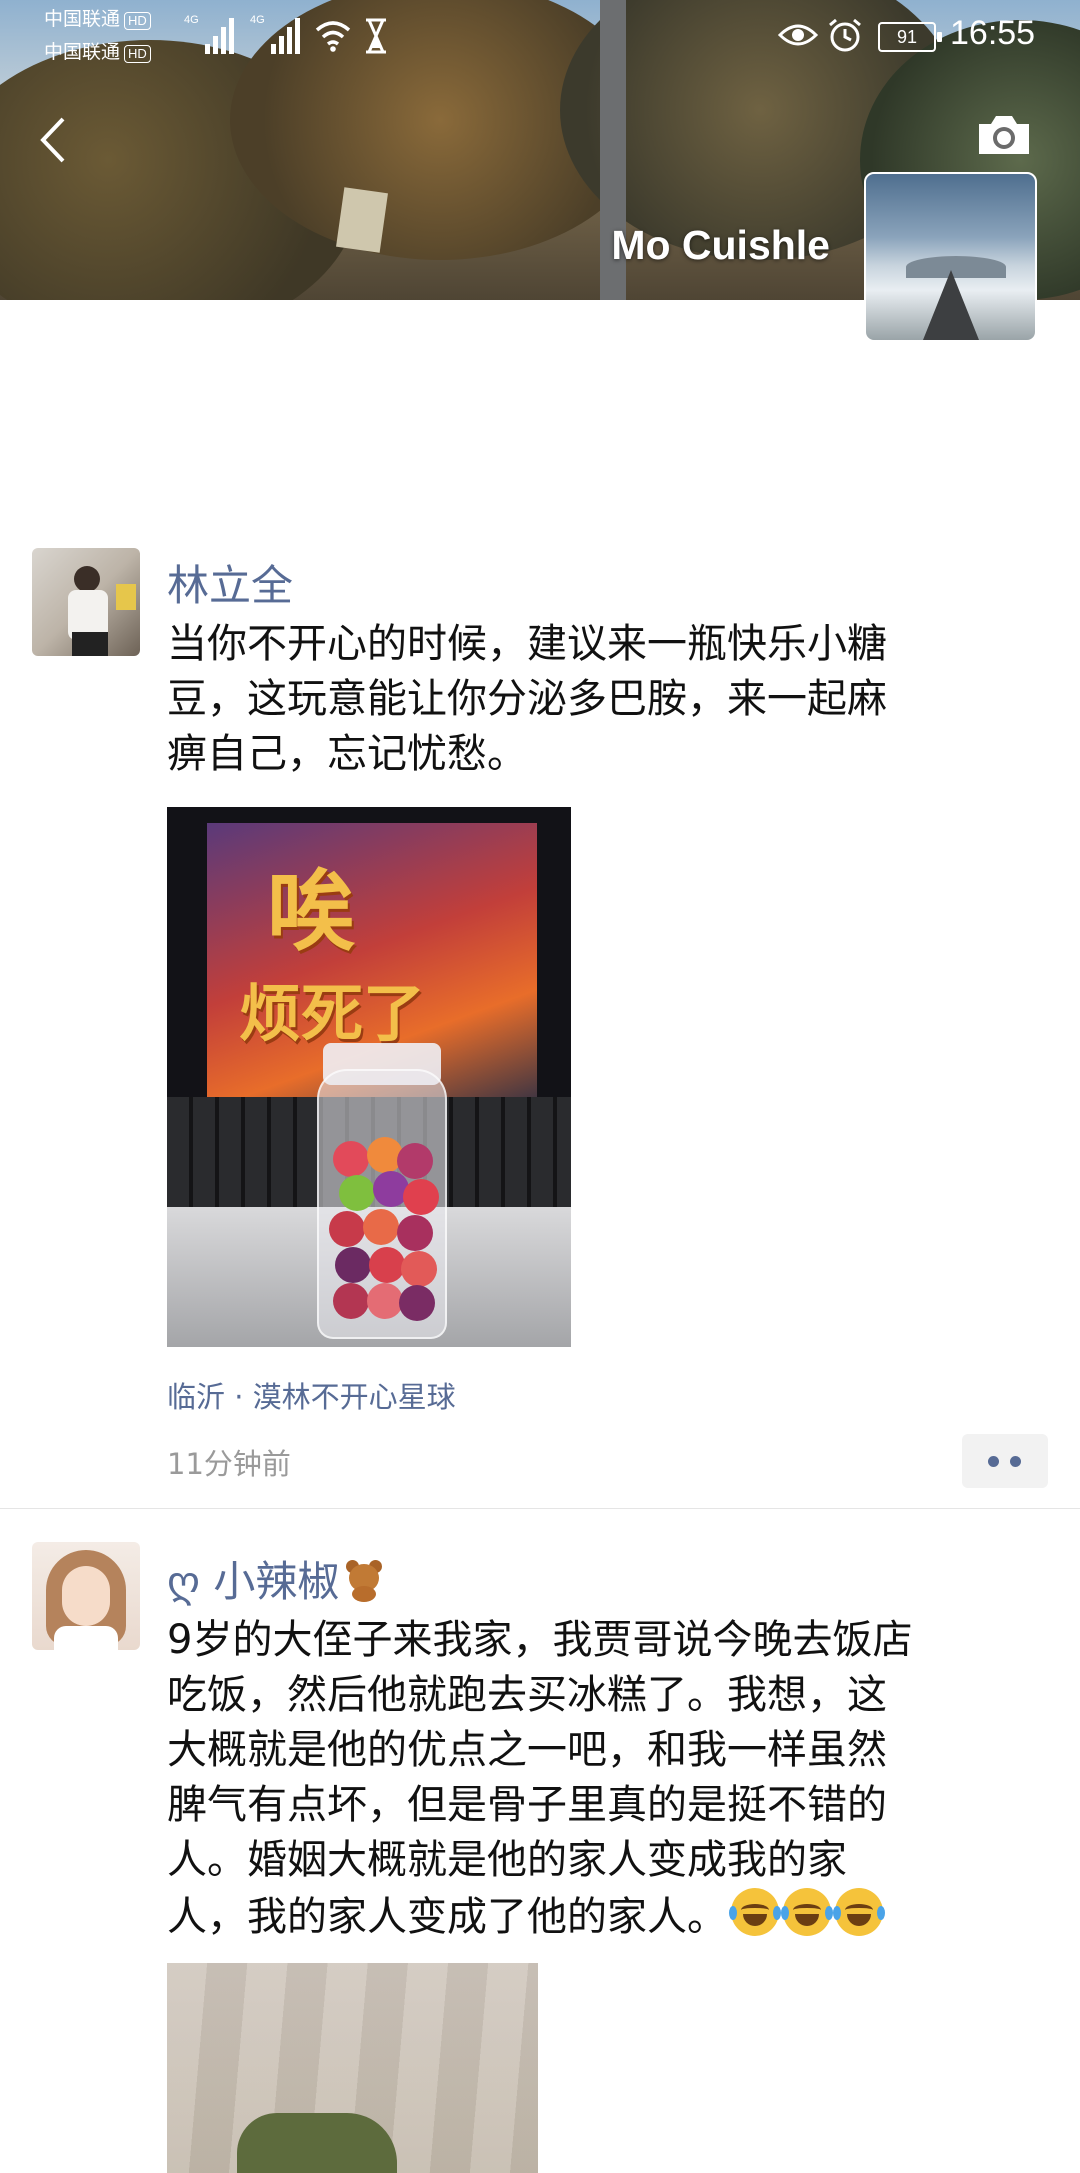 The width and height of the screenshot is (1080, 2173). Describe the element at coordinates (447, 1917) in the screenshot. I see `post-text-line: 人，我的家人变成了他的家人。` at that location.